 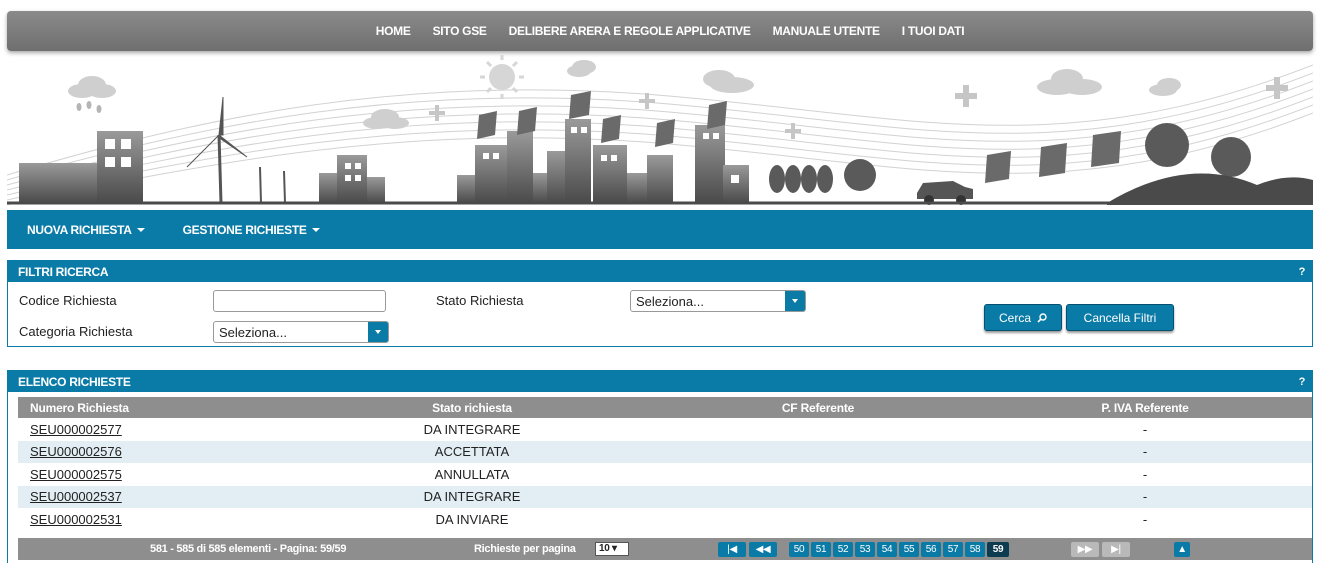 What do you see at coordinates (472, 474) in the screenshot?
I see `stato-cell: ANNULLATA` at bounding box center [472, 474].